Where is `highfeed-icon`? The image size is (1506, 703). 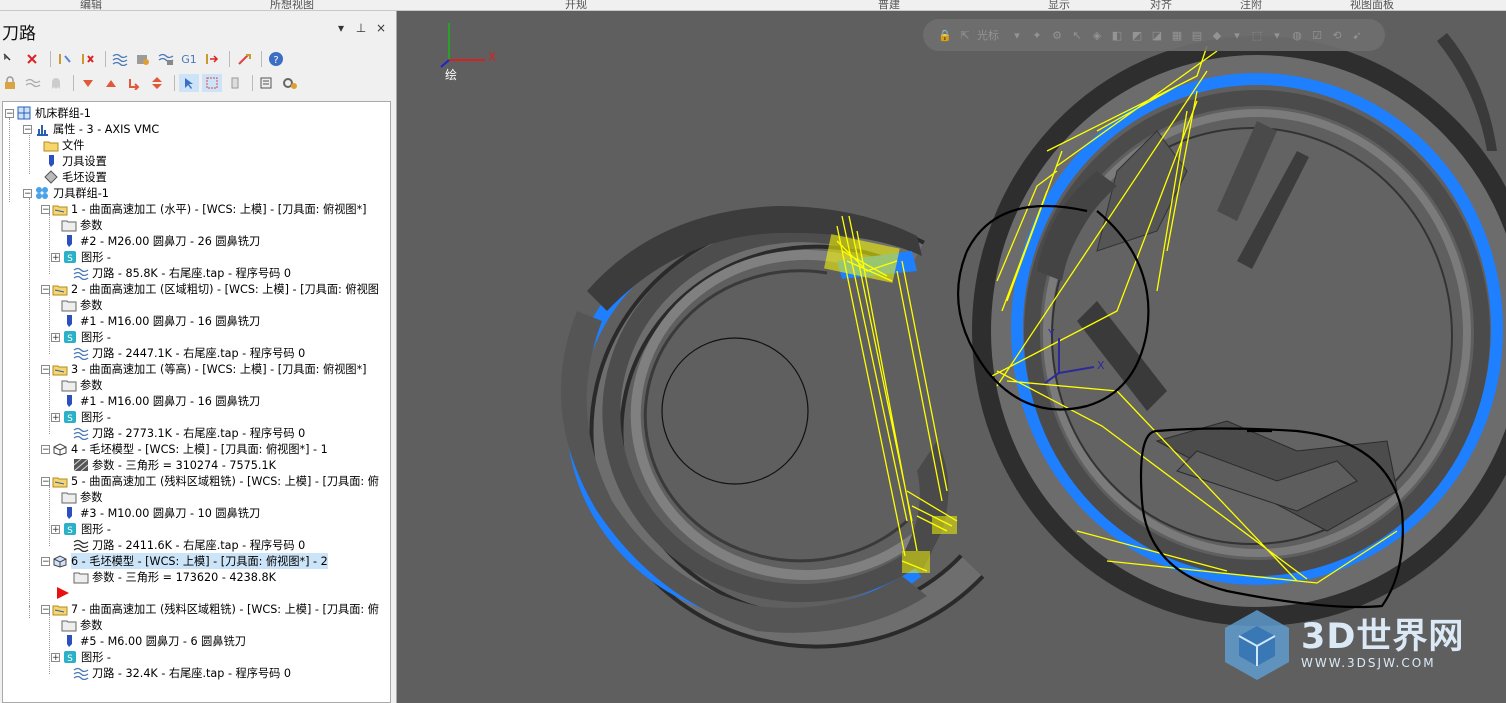
highfeed-icon is located at coordinates (244, 59).